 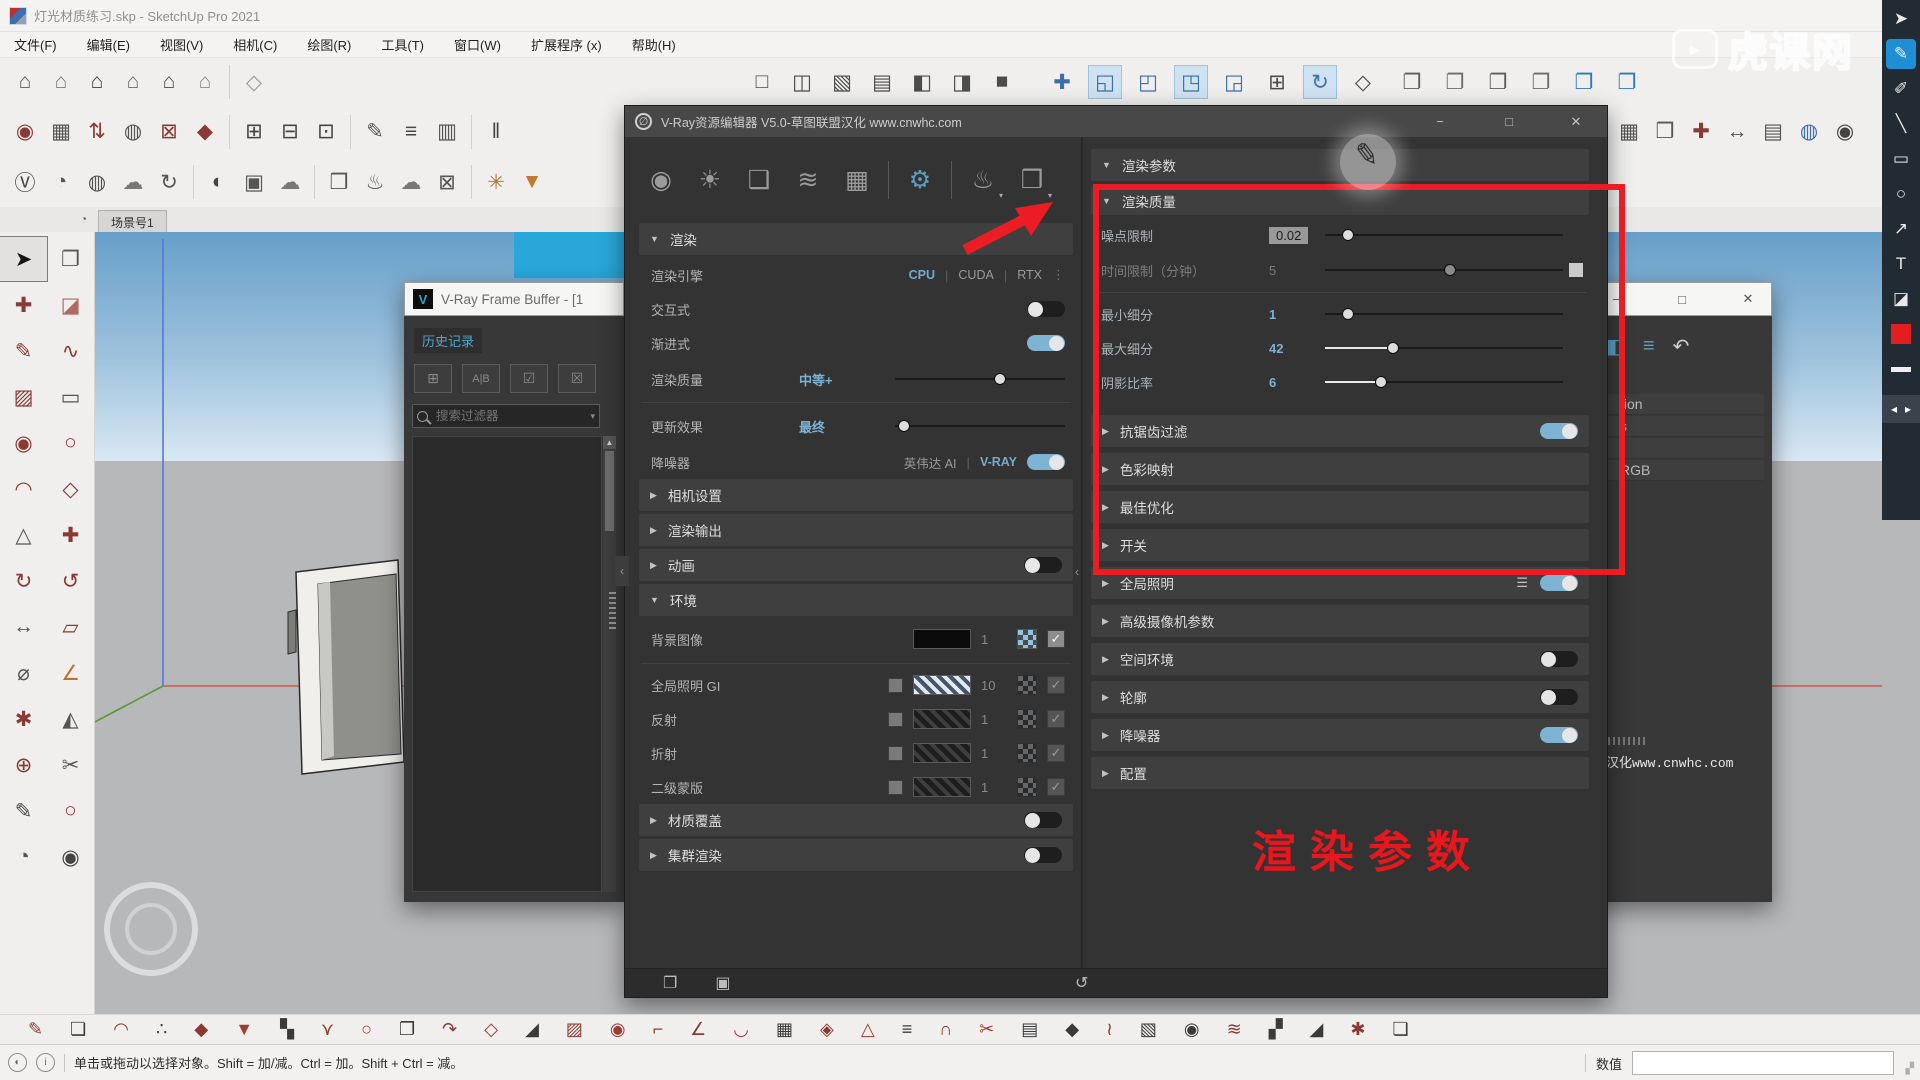 I want to click on update-effects-slider, so click(x=980, y=426).